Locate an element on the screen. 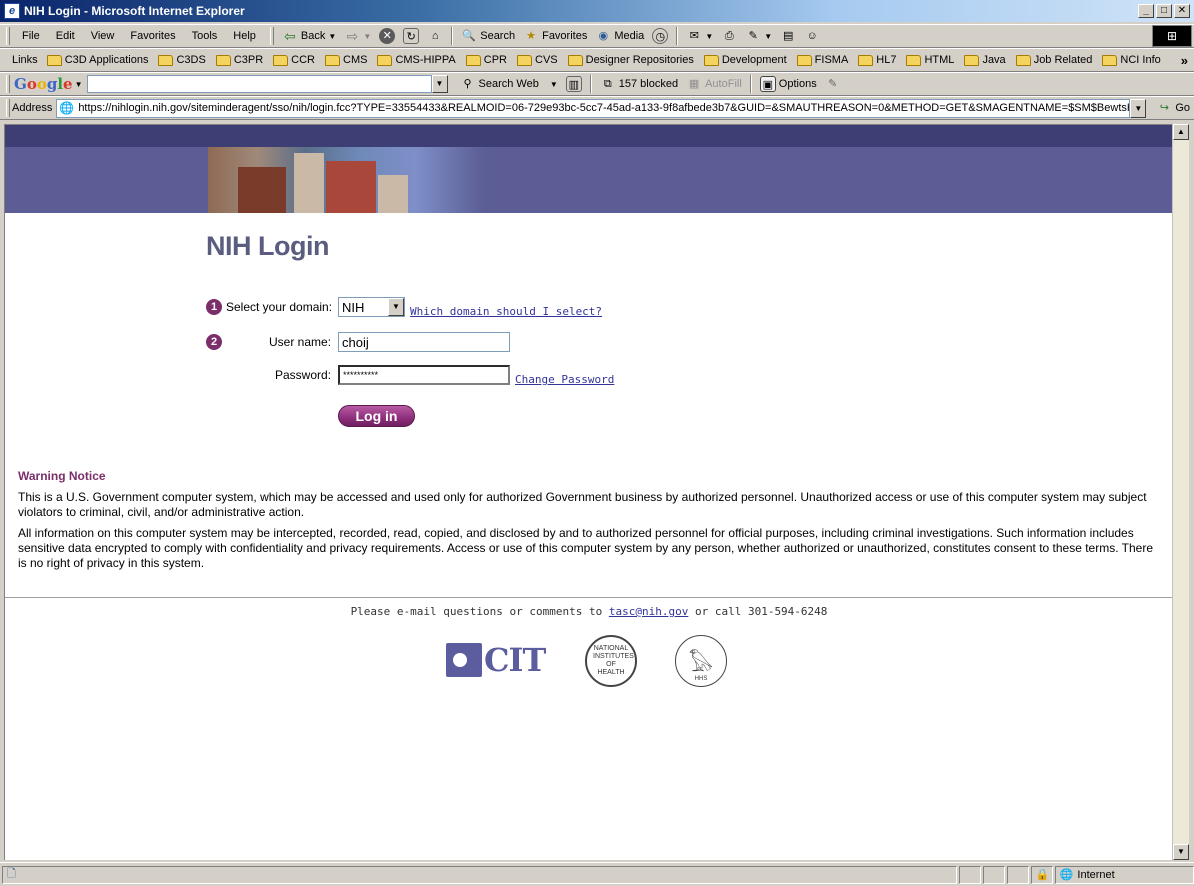  menu-favorites: Favorites is located at coordinates (152, 36).